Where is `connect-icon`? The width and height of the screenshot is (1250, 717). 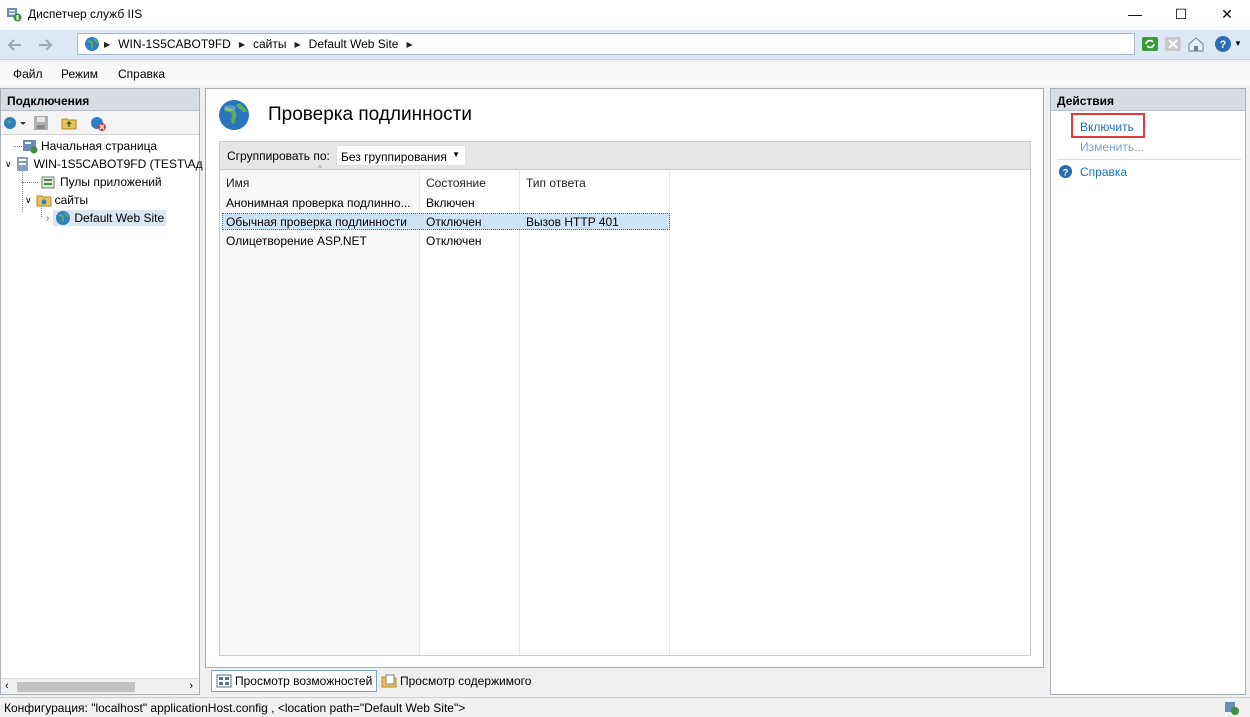 connect-icon is located at coordinates (15, 123).